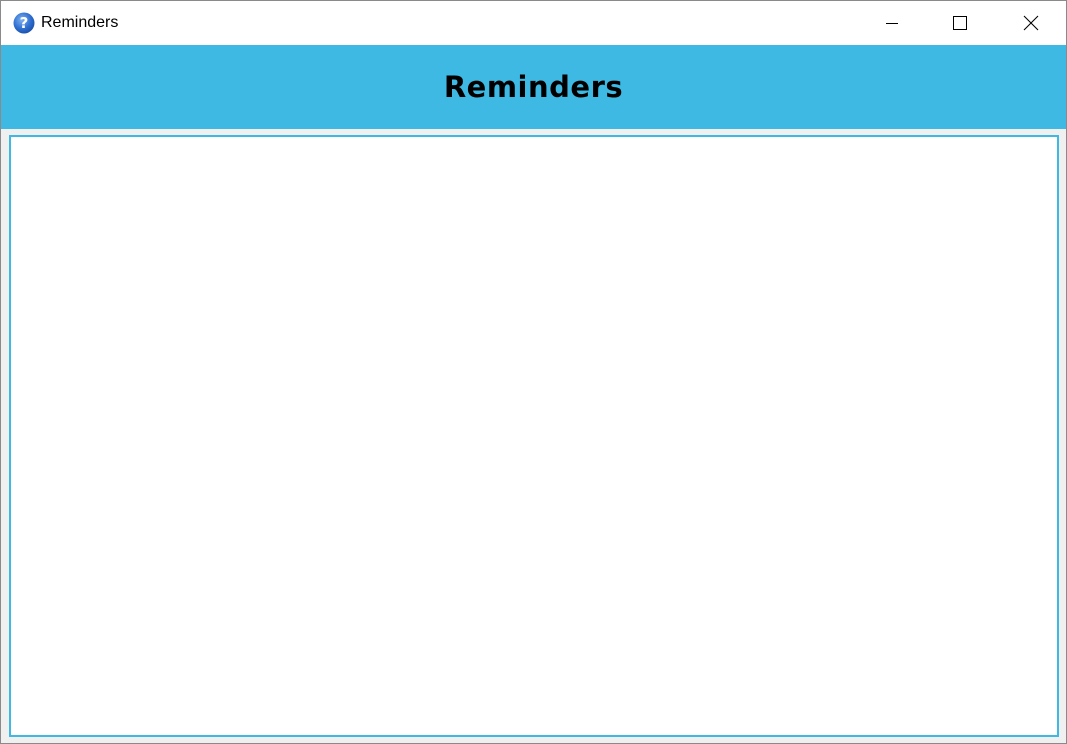  Describe the element at coordinates (533, 23) in the screenshot. I see `title-bar: ? Reminders` at that location.